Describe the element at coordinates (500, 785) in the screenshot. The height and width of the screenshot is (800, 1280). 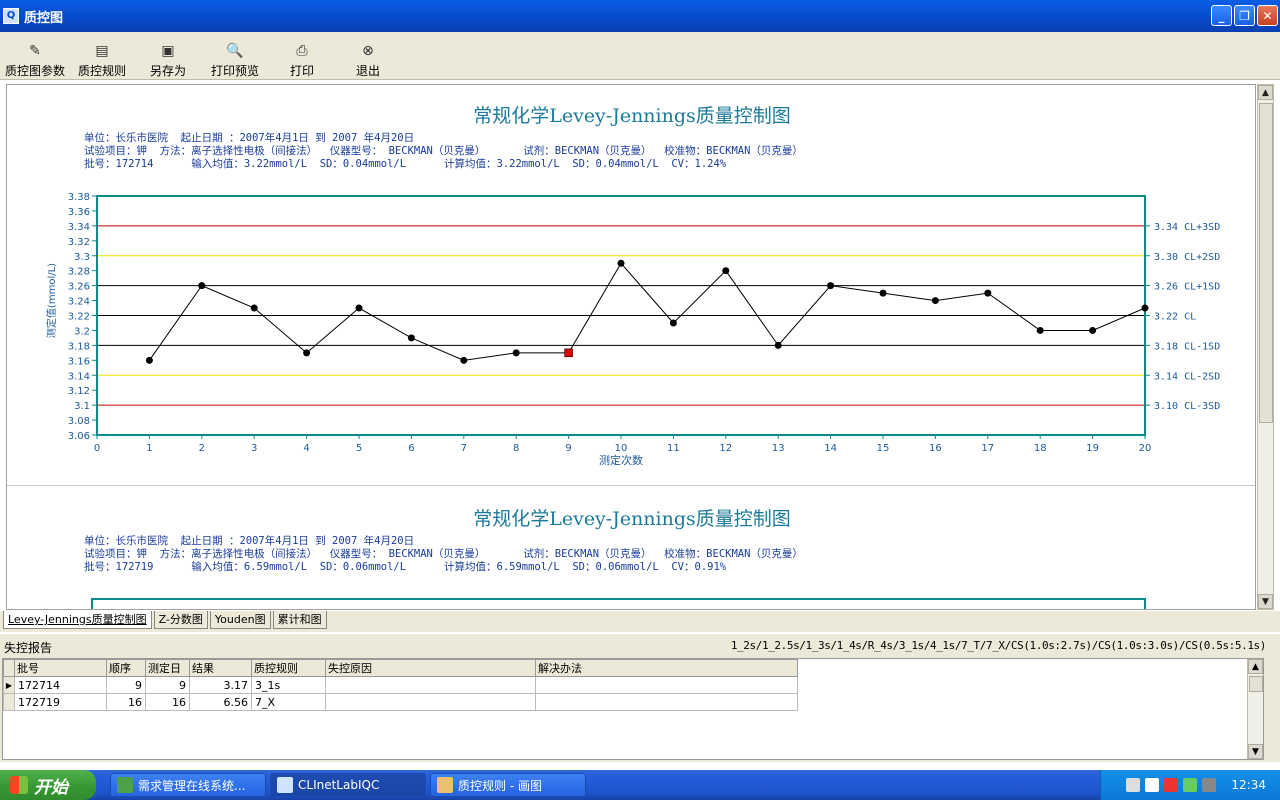
I see `task-label: 质控规则 - 画图` at that location.